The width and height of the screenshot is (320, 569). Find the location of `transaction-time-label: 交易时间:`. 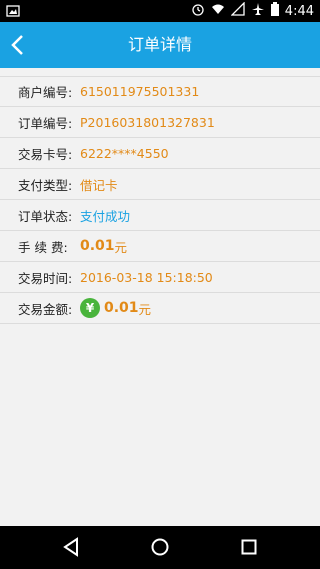

transaction-time-label: 交易时间: is located at coordinates (45, 278).